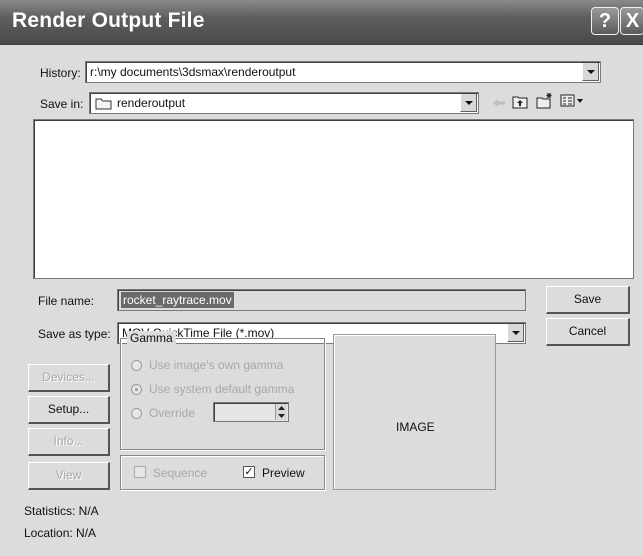 Image resolution: width=643 pixels, height=556 pixels. I want to click on save-in-value: renderoutput, so click(151, 103).